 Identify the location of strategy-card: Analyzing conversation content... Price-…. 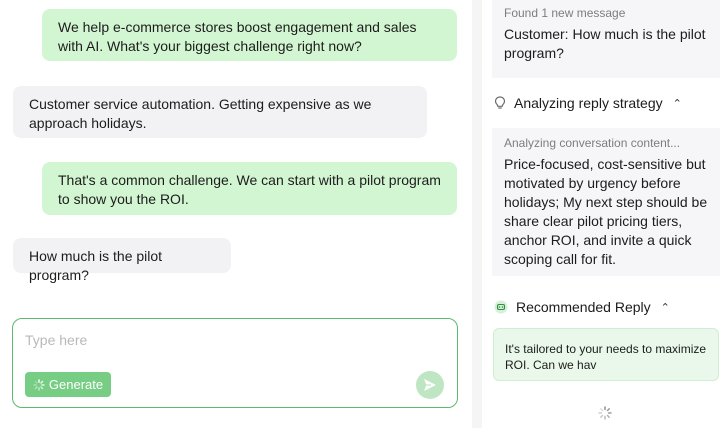
(606, 202).